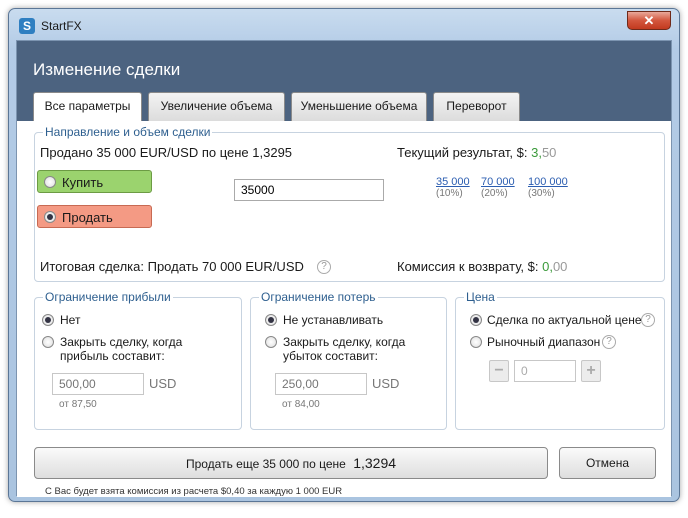 The width and height of the screenshot is (688, 518). What do you see at coordinates (386, 383) in the screenshot?
I see `stop-loss-currency: USD` at bounding box center [386, 383].